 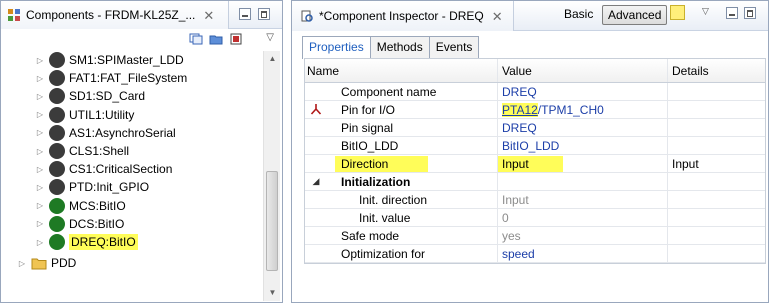 What do you see at coordinates (107, 96) in the screenshot?
I see `tree-item-label: SD1:SD_Card` at bounding box center [107, 96].